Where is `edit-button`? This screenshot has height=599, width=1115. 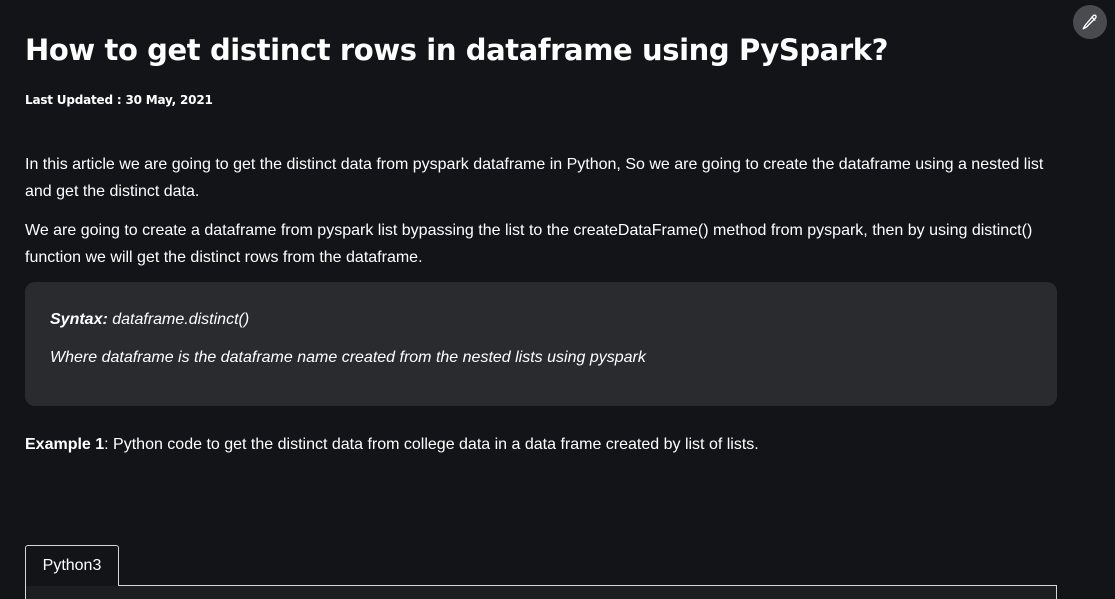
edit-button is located at coordinates (1090, 22).